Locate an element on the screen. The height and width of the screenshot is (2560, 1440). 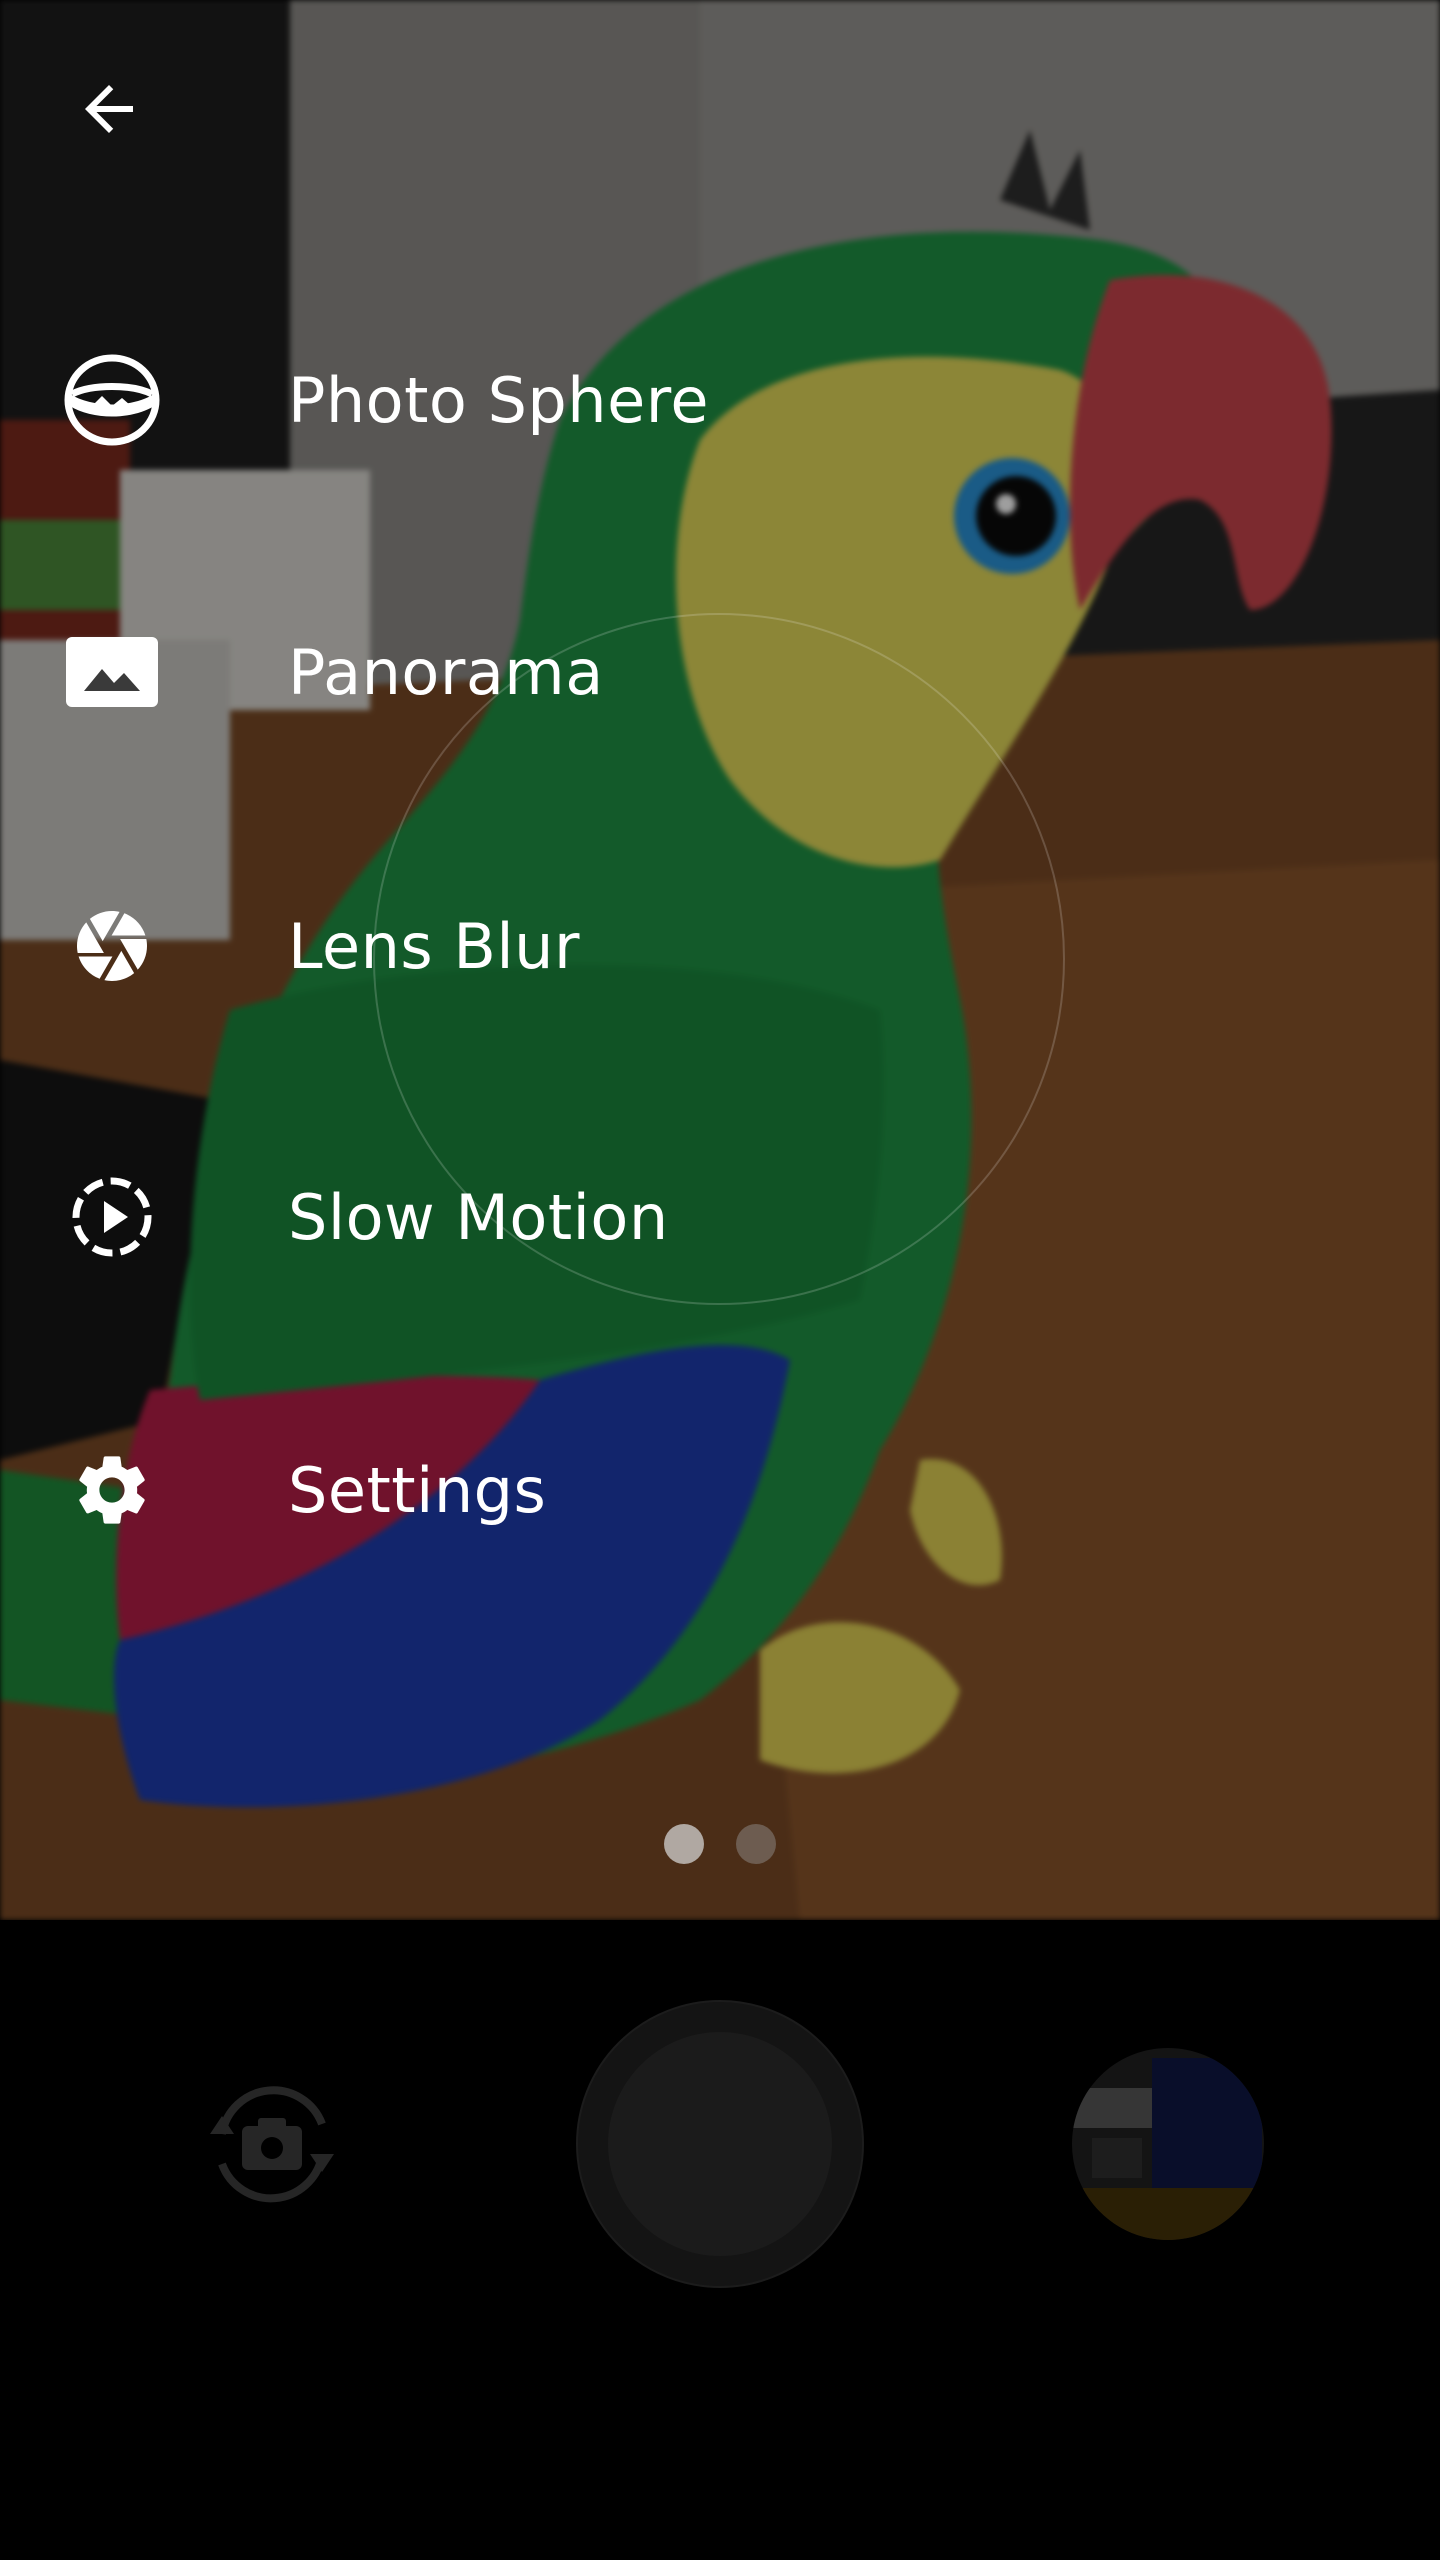
mode-panorama: Panorama is located at coordinates (500, 672).